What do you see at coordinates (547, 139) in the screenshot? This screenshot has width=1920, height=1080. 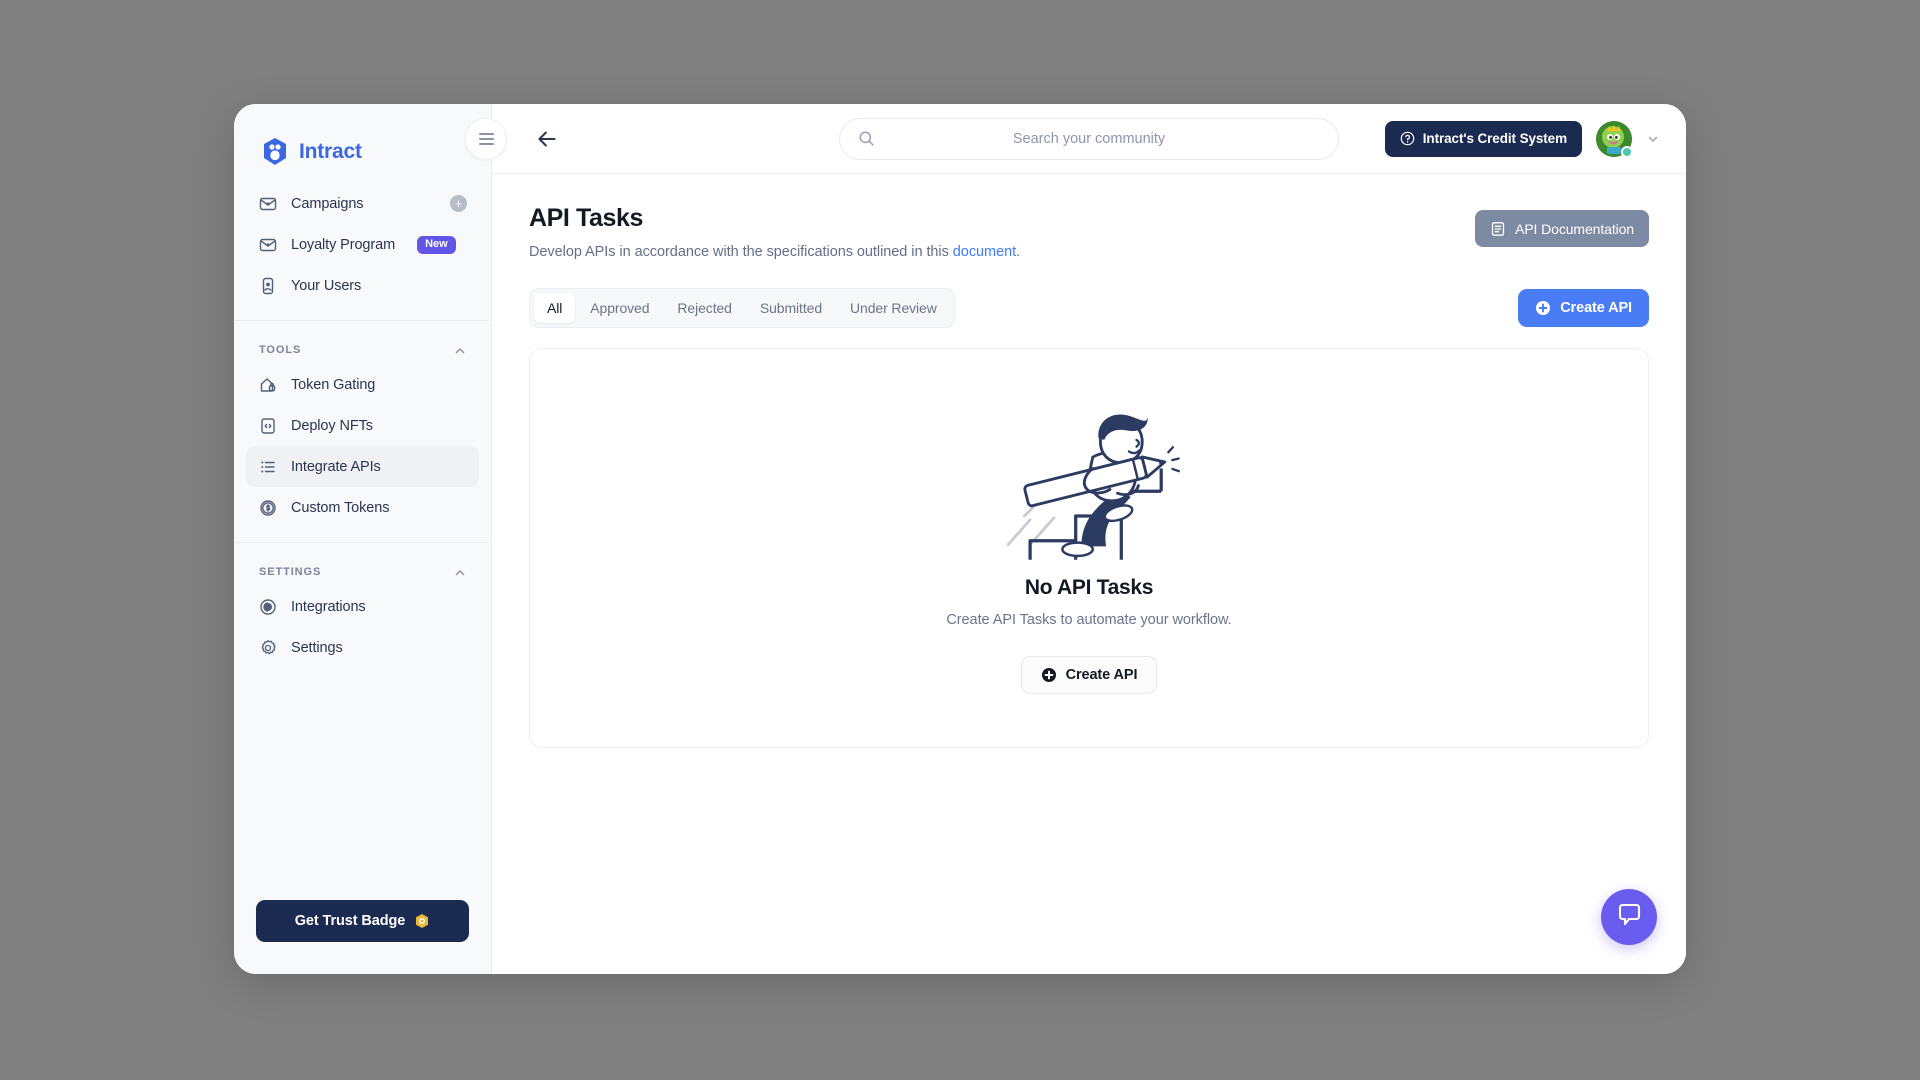 I see `back-button` at bounding box center [547, 139].